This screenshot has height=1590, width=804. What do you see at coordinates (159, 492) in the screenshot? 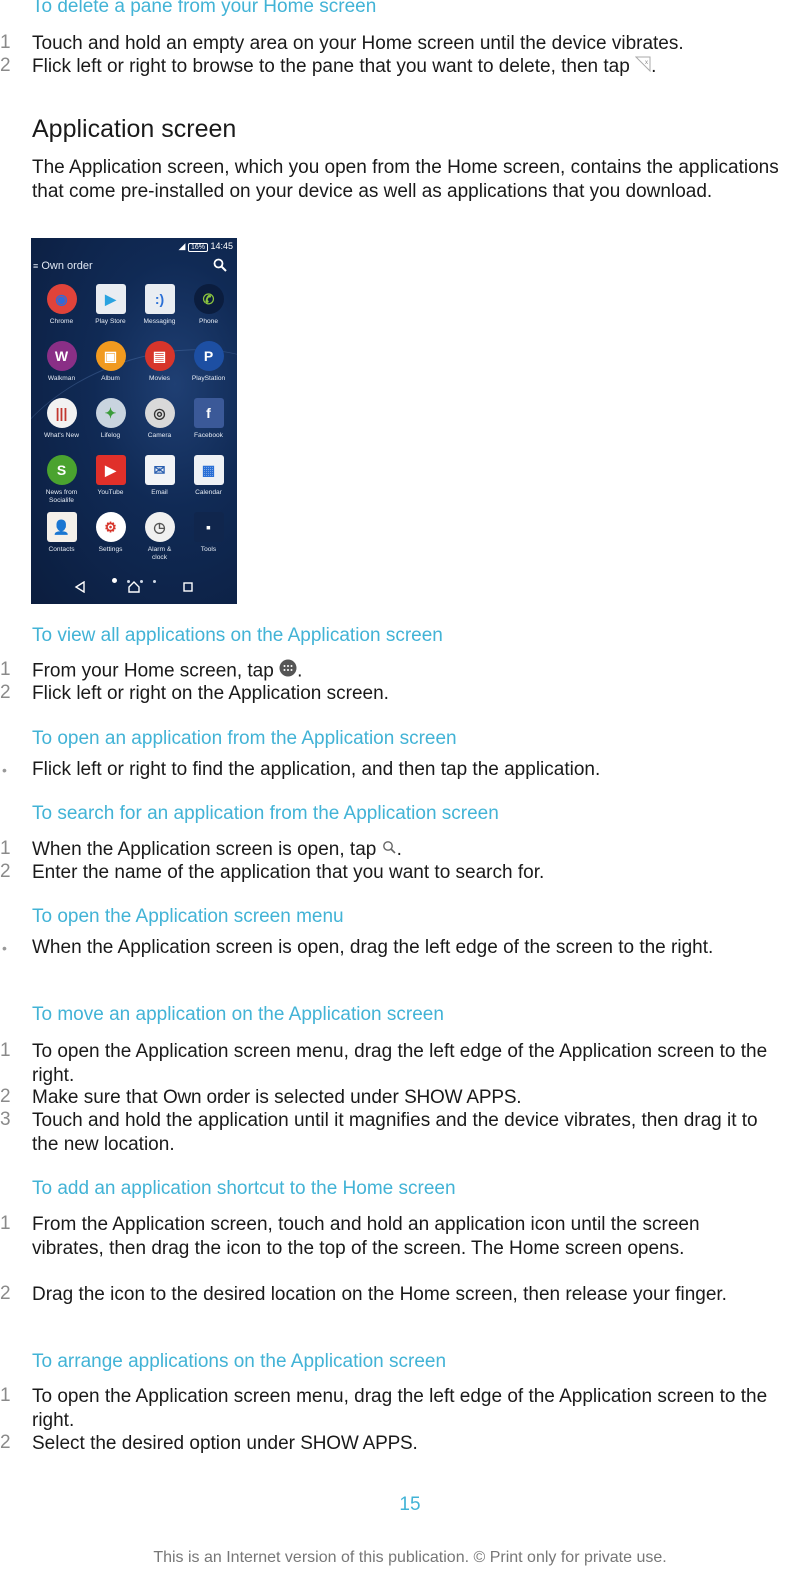
I see `app-label: Email` at bounding box center [159, 492].